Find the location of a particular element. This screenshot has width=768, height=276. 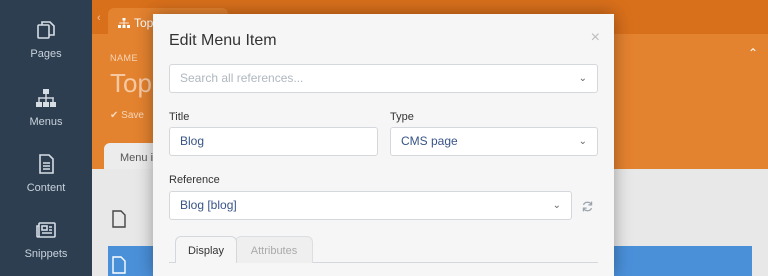

tab-label: Top is located at coordinates (144, 23).